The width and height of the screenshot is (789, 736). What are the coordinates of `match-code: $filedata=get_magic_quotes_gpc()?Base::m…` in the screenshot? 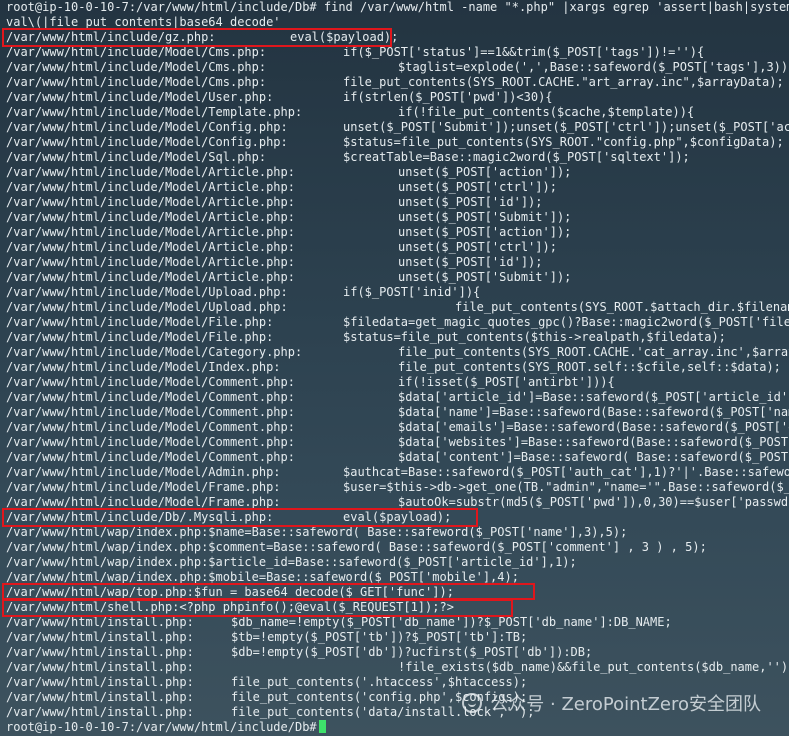 It's located at (566, 322).